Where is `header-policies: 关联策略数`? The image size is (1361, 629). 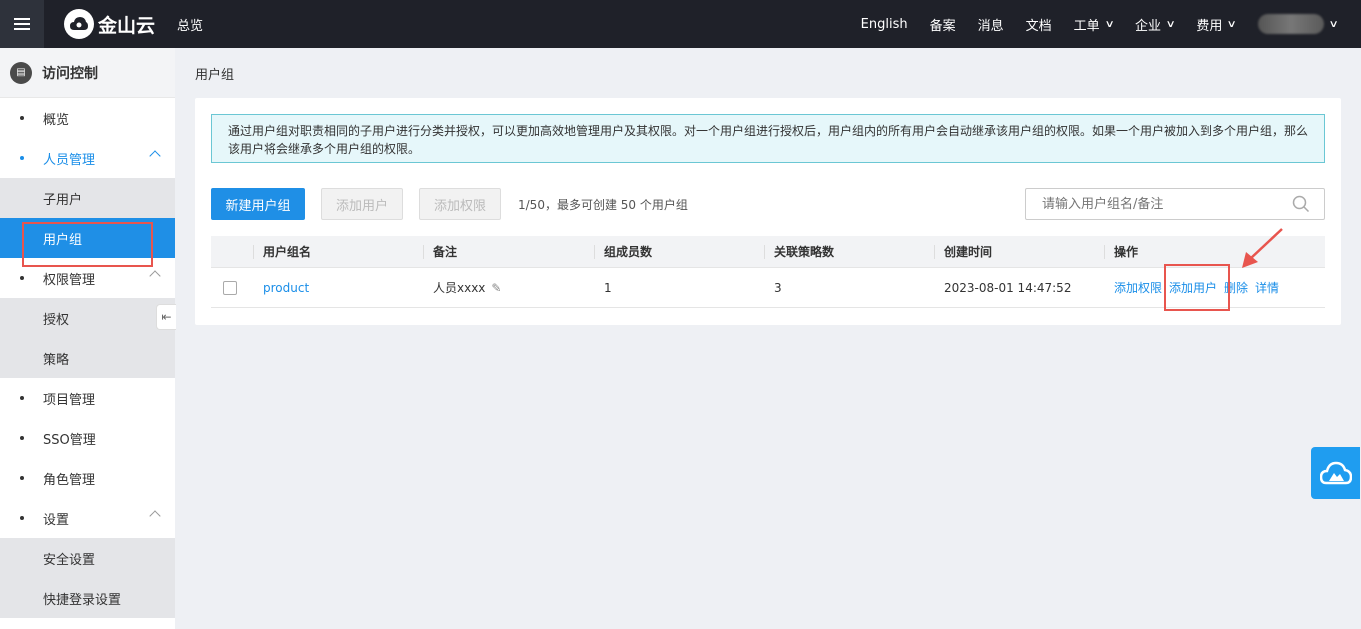
header-policies: 关联策略数 is located at coordinates (849, 251).